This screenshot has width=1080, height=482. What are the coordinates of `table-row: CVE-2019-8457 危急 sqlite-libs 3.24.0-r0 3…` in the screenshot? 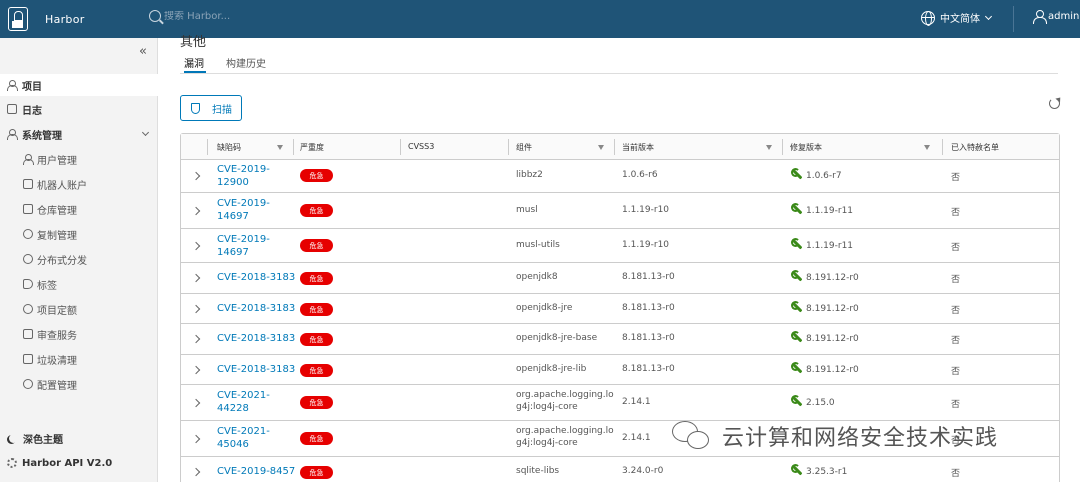 It's located at (620, 469).